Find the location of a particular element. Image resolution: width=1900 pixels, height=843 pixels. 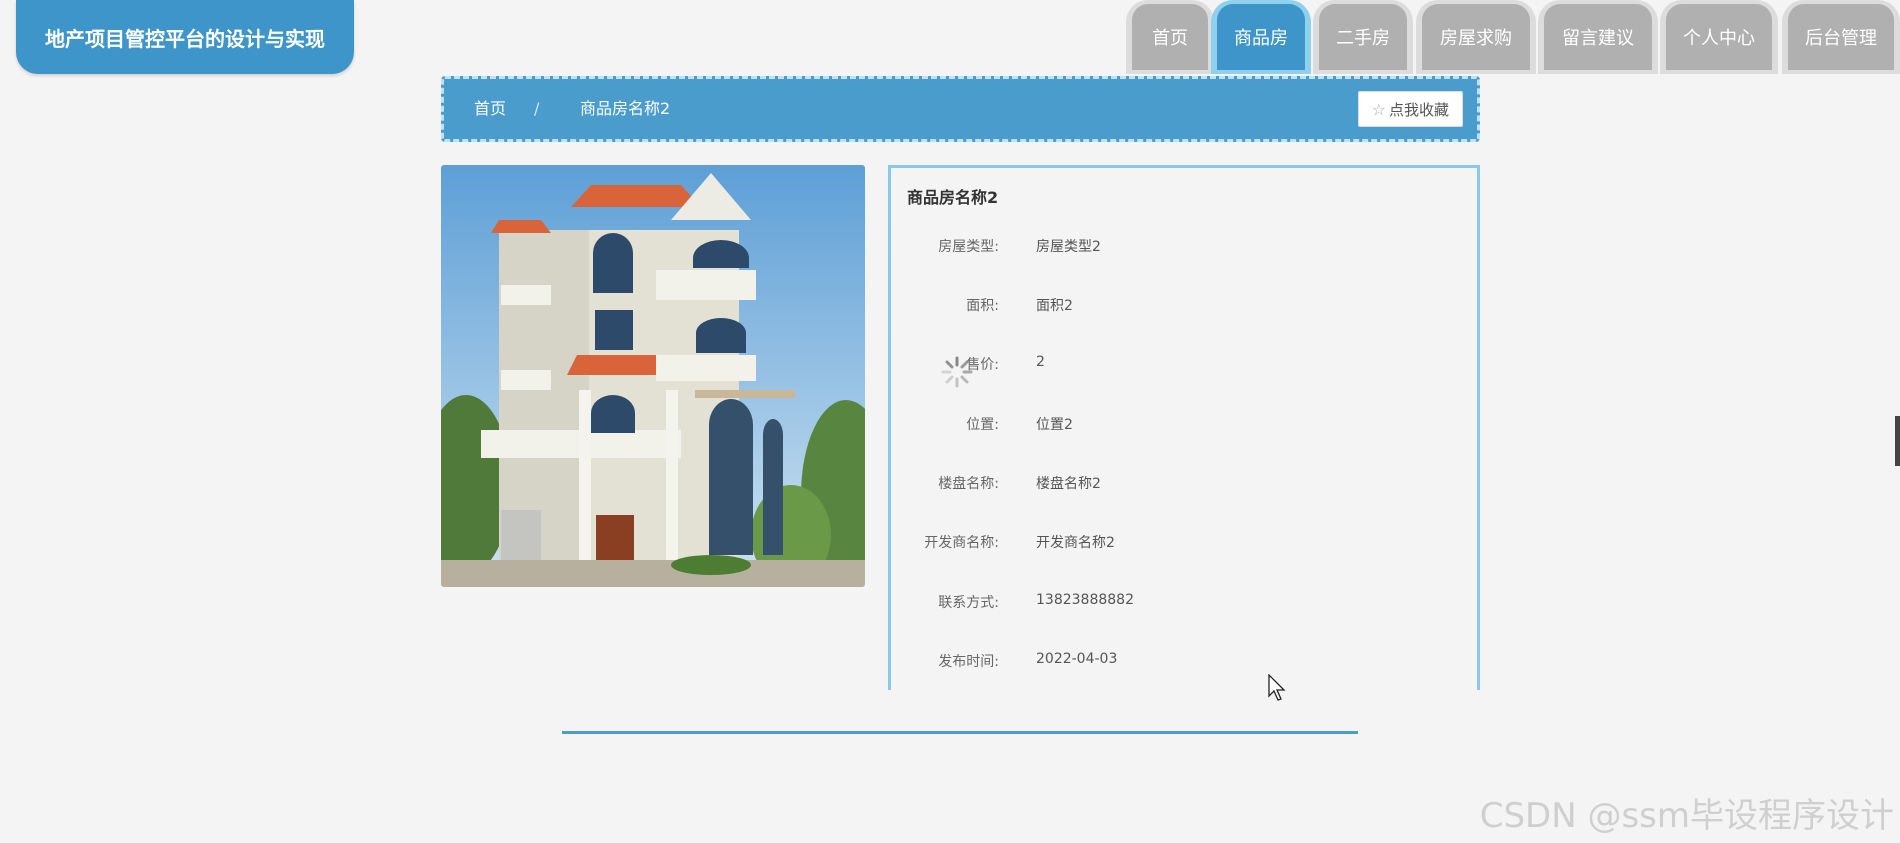

nav-tab-personal-center: 个人中心 is located at coordinates (1719, 37).